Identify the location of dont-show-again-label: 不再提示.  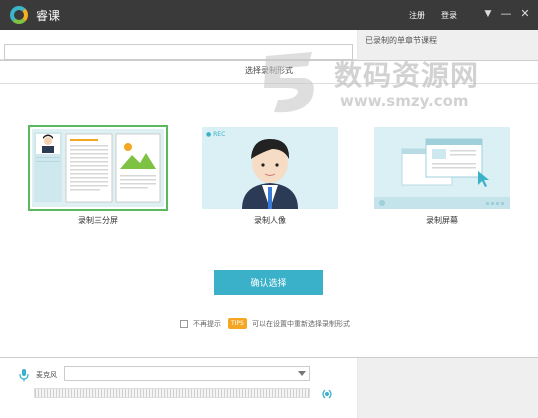
(207, 324).